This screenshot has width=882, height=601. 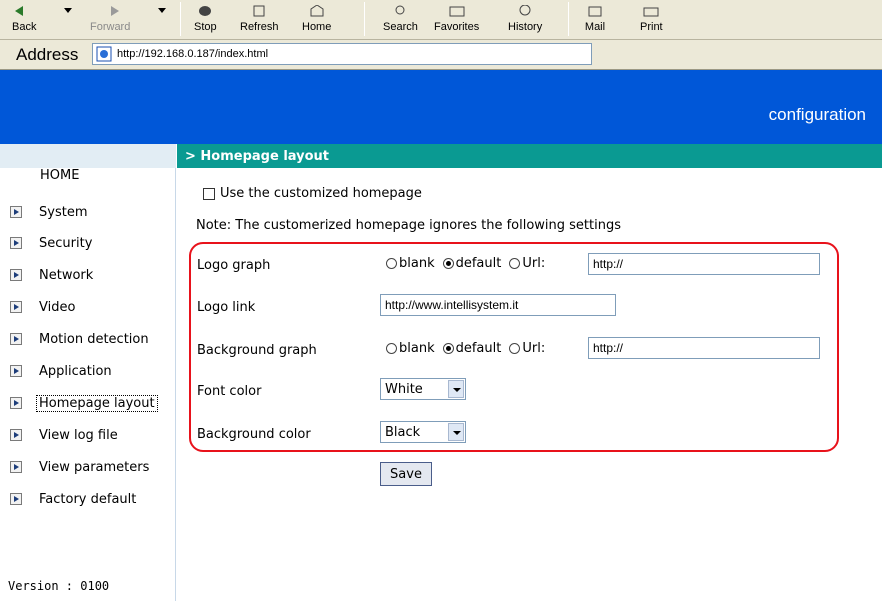 What do you see at coordinates (209, 193) in the screenshot?
I see `custom-homepage-checkbox` at bounding box center [209, 193].